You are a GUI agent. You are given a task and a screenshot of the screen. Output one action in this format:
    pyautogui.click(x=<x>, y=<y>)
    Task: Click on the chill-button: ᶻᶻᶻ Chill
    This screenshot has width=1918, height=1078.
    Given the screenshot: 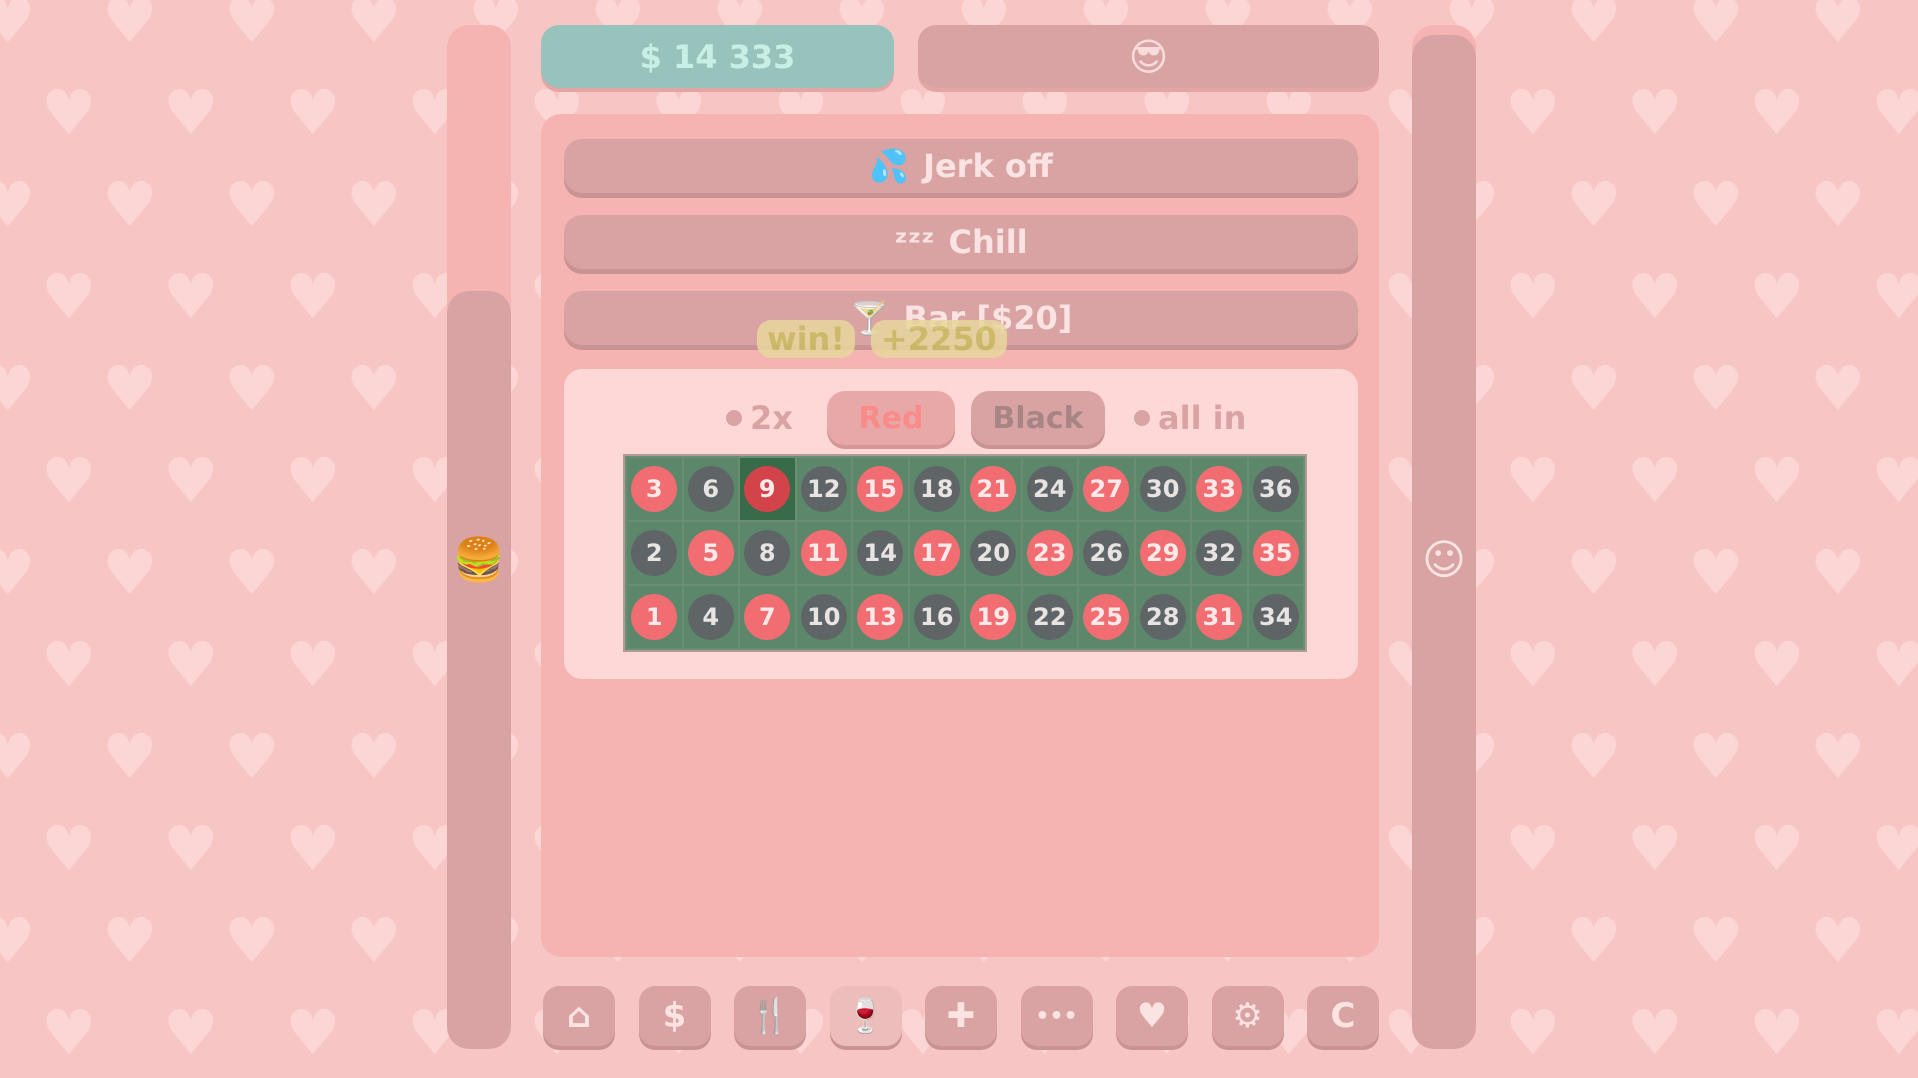 What is the action you would take?
    pyautogui.click(x=961, y=242)
    